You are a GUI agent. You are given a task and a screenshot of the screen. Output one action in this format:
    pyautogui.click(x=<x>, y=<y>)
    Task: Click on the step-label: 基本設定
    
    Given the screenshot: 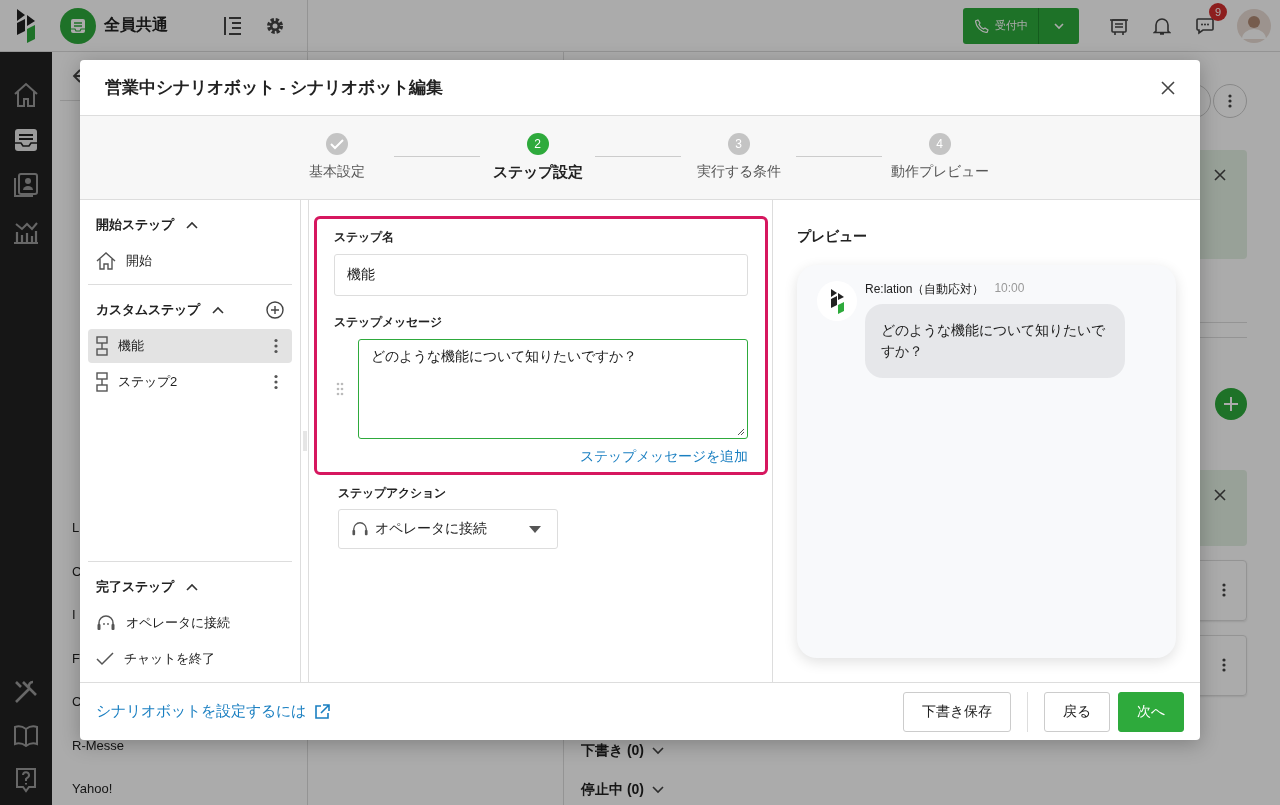 What is the action you would take?
    pyautogui.click(x=336, y=172)
    